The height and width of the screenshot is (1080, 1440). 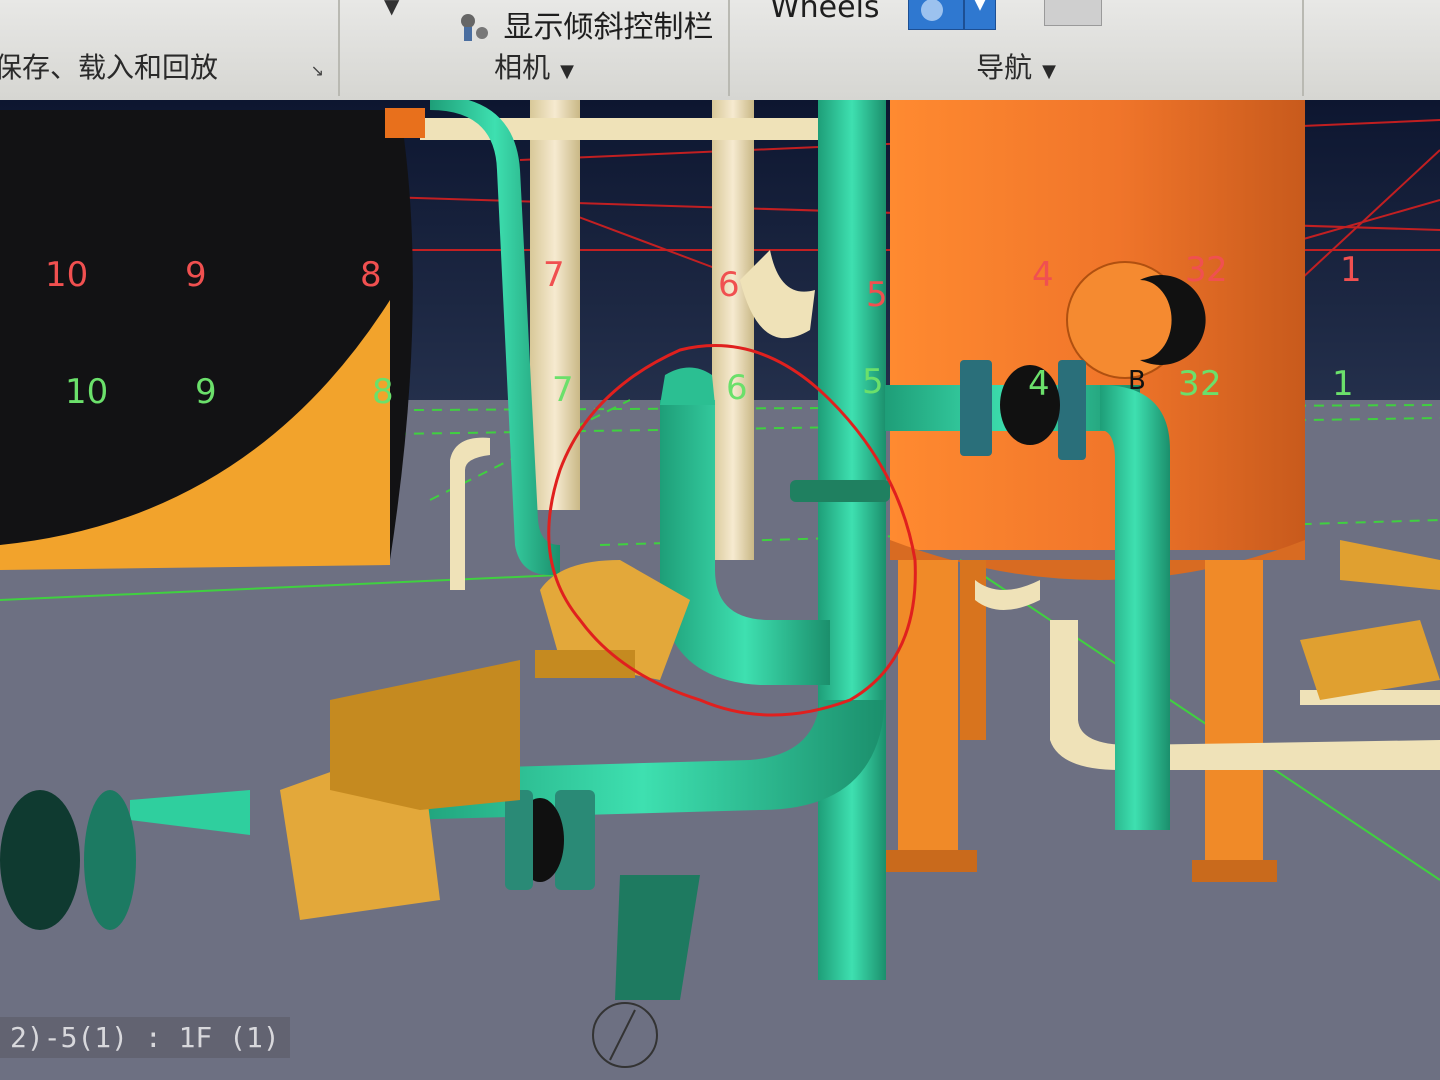 I want to click on navigation-group: Wheels ▼ 导航 ▼, so click(x=1017, y=48).